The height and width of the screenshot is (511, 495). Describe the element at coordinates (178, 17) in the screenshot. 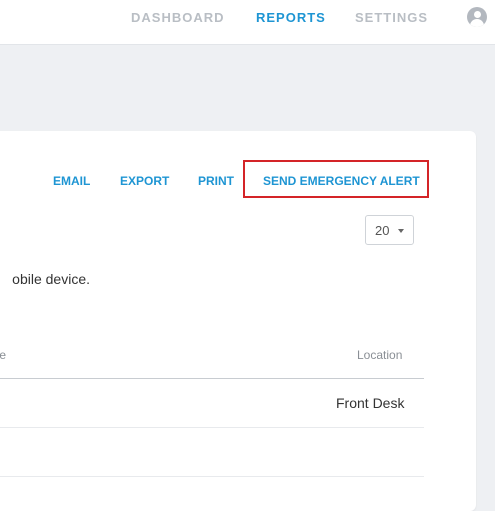

I see `nav-dashboard: DASHBOARD` at that location.